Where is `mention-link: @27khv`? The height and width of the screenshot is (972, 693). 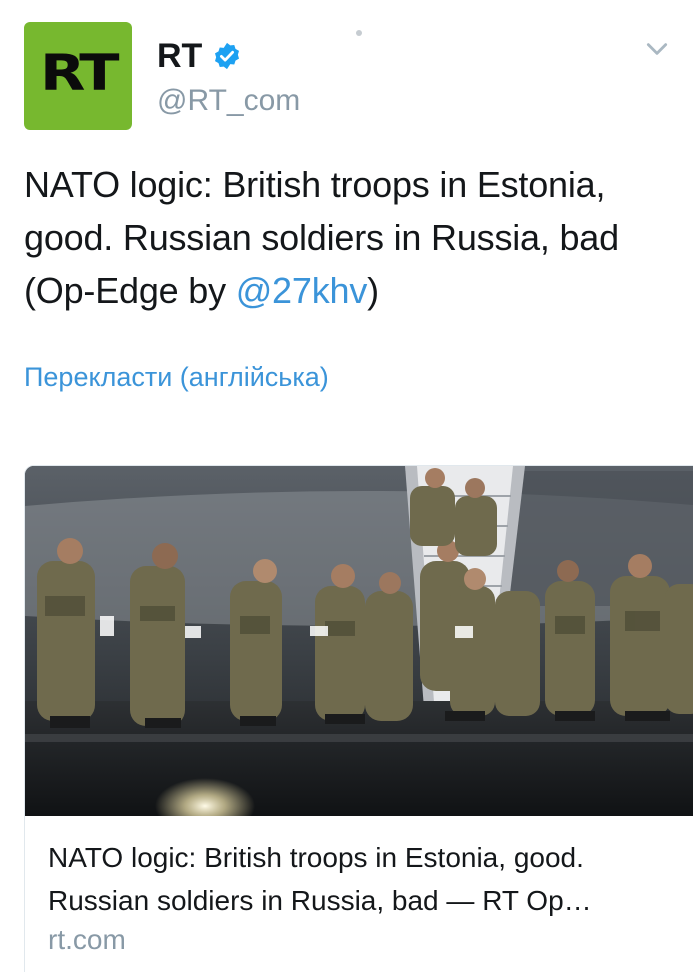 mention-link: @27khv is located at coordinates (302, 290).